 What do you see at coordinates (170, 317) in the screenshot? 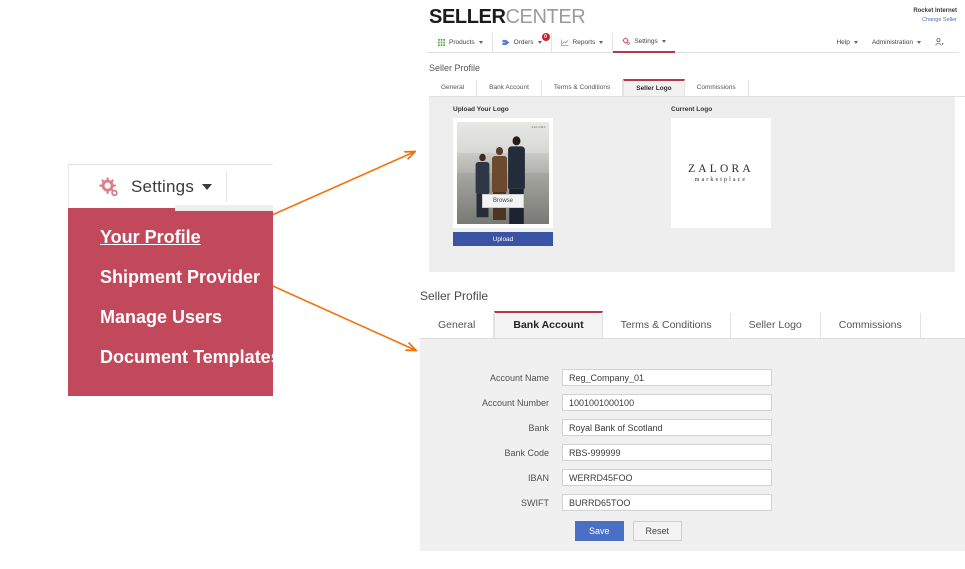
I see `menu-item-manage-users: Manage Users` at bounding box center [170, 317].